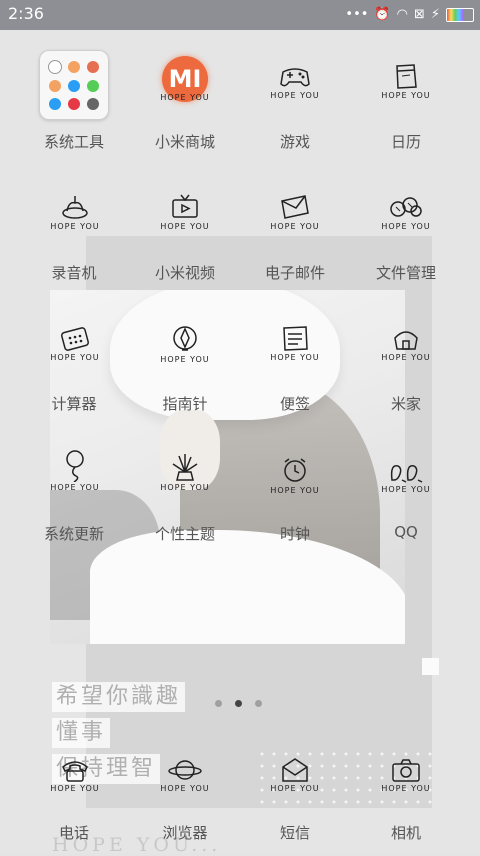 This screenshot has height=856, width=480. I want to click on app-clock: HOPE YOU, so click(295, 485).